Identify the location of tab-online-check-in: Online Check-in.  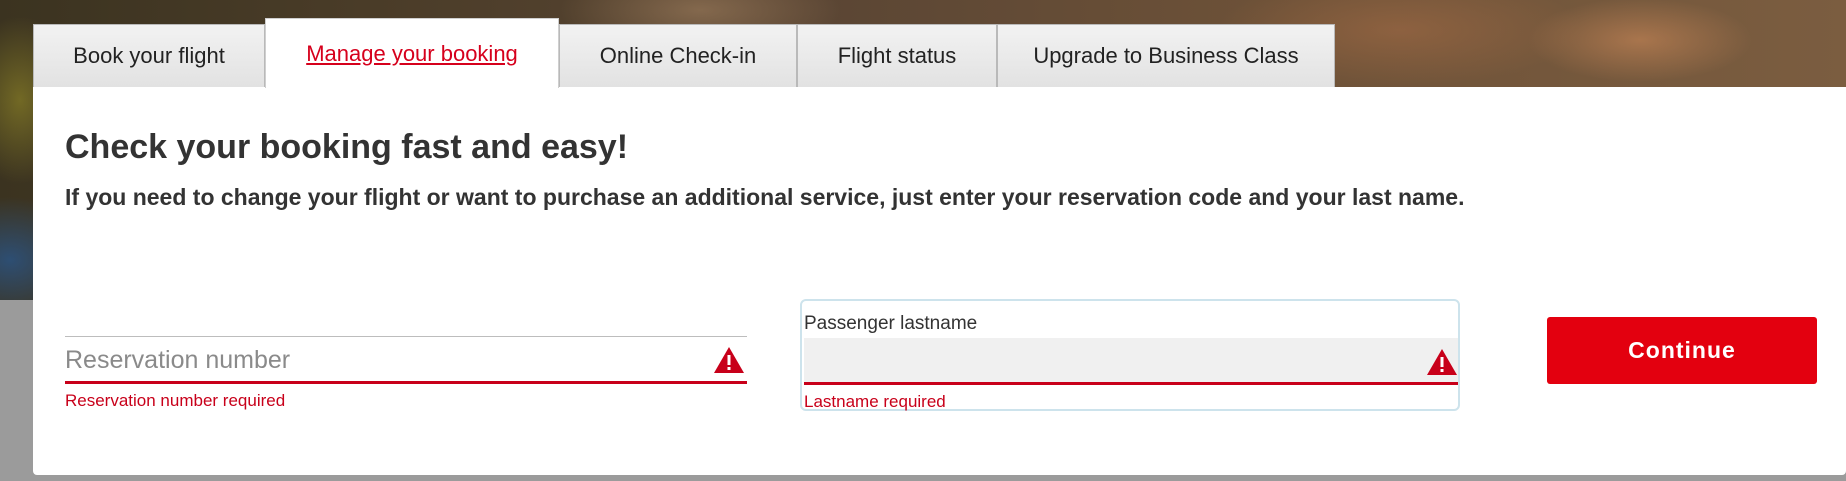
(678, 55).